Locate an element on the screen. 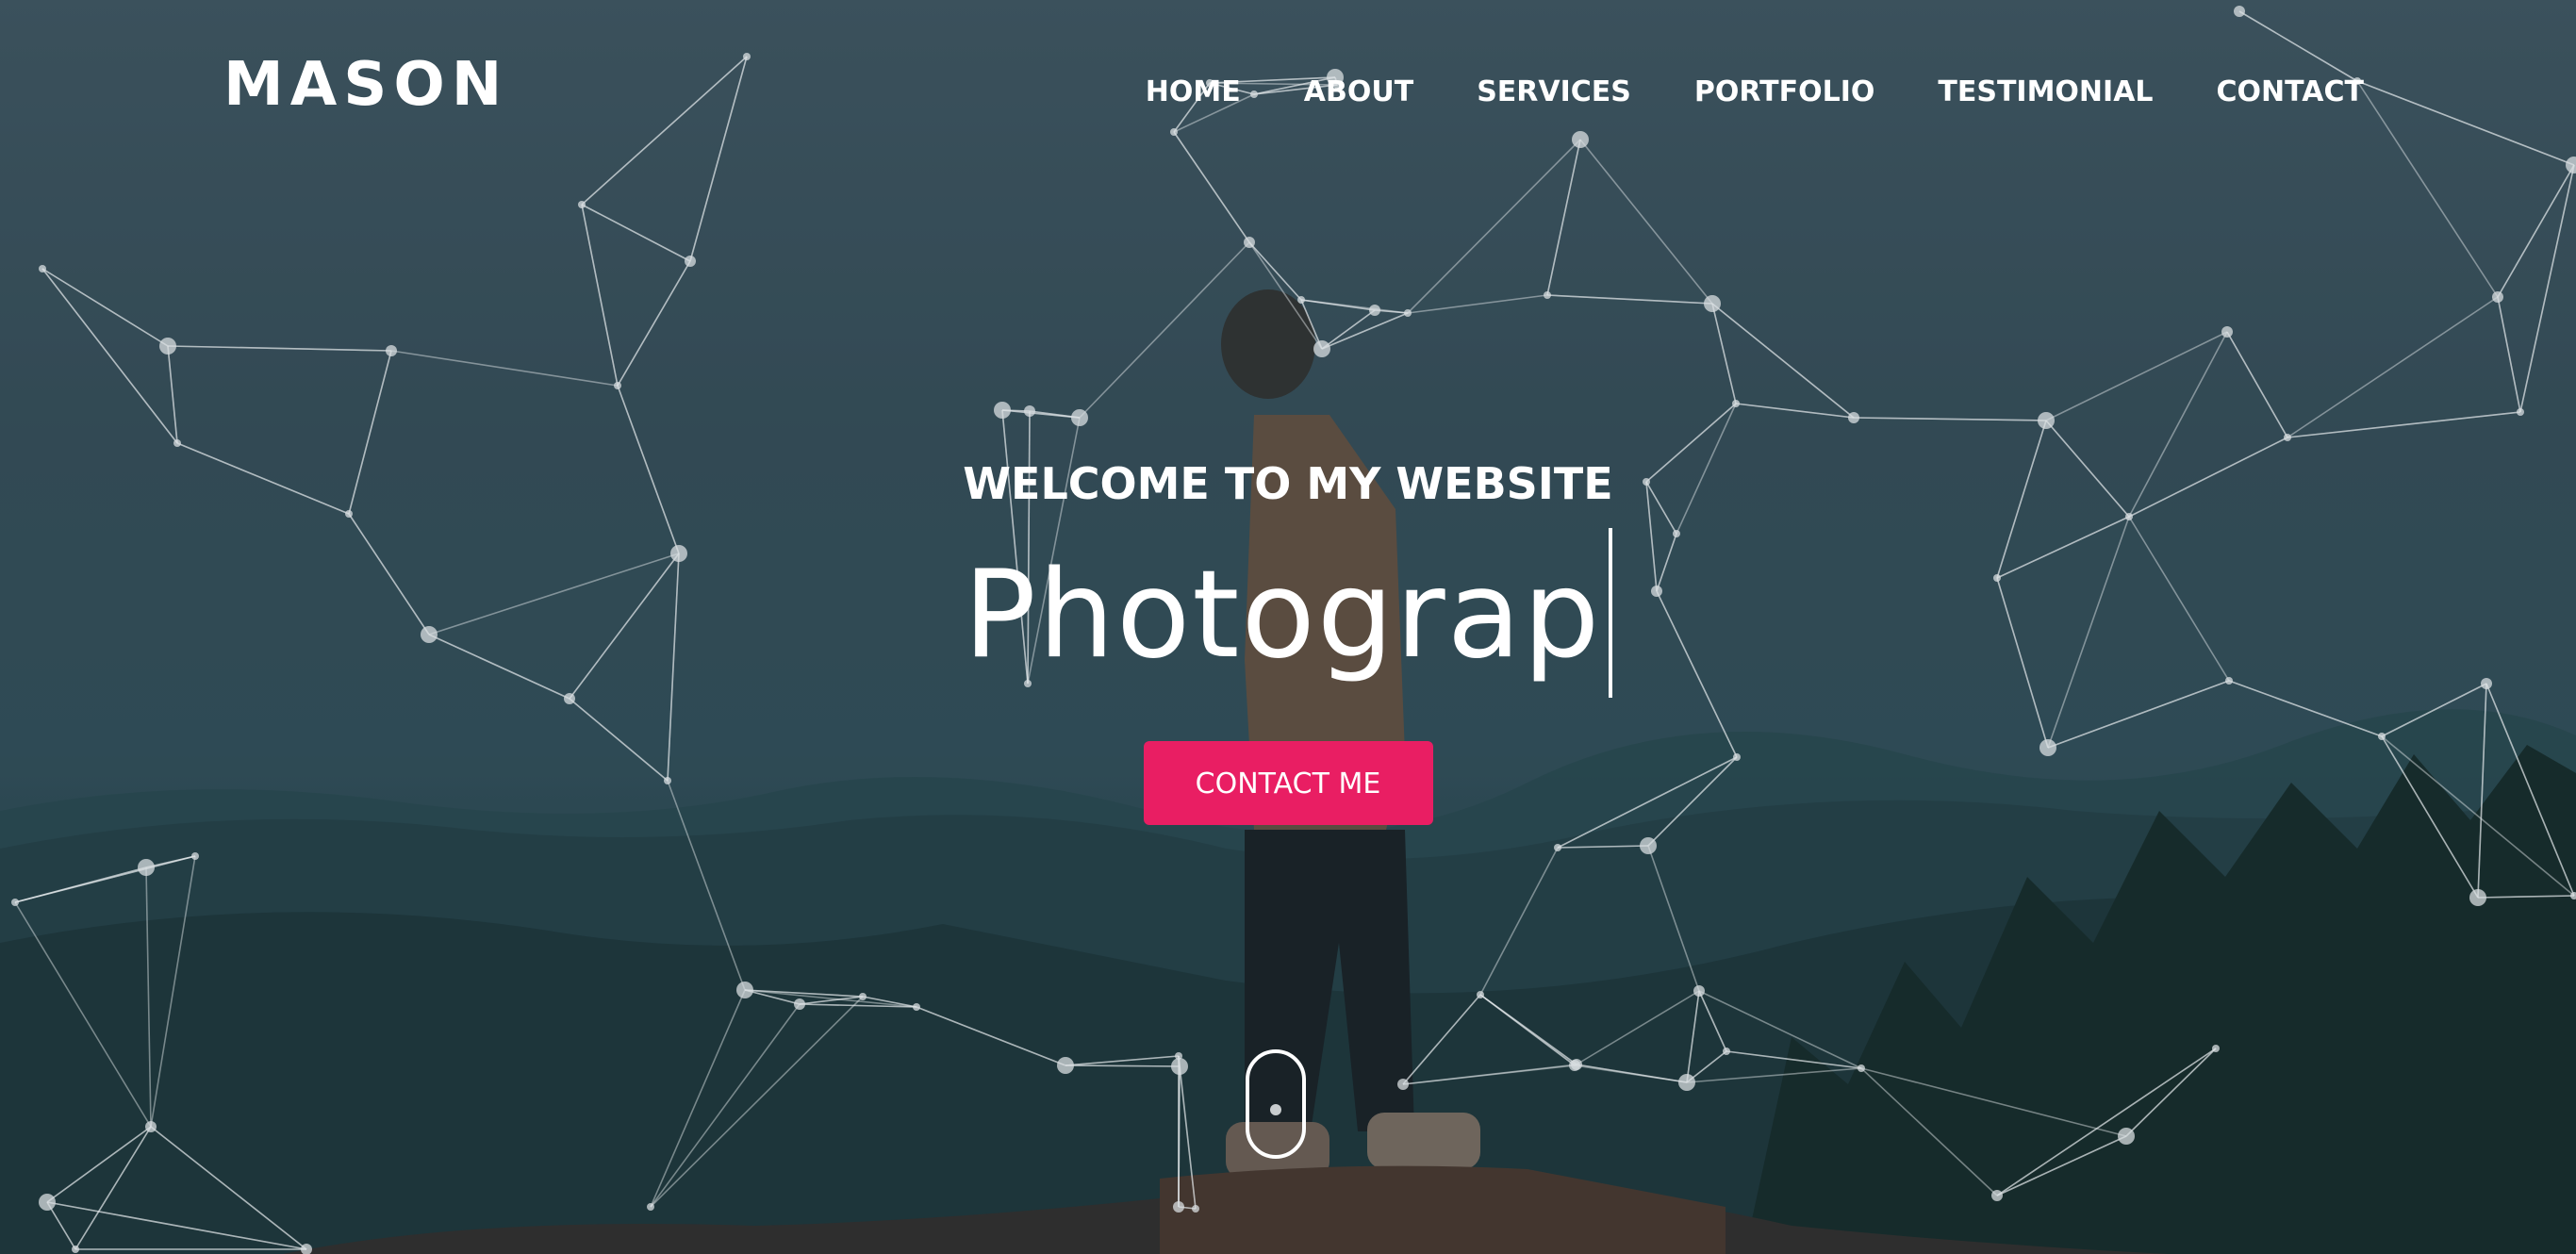  mouse-scroll-icon is located at coordinates (1276, 1104).